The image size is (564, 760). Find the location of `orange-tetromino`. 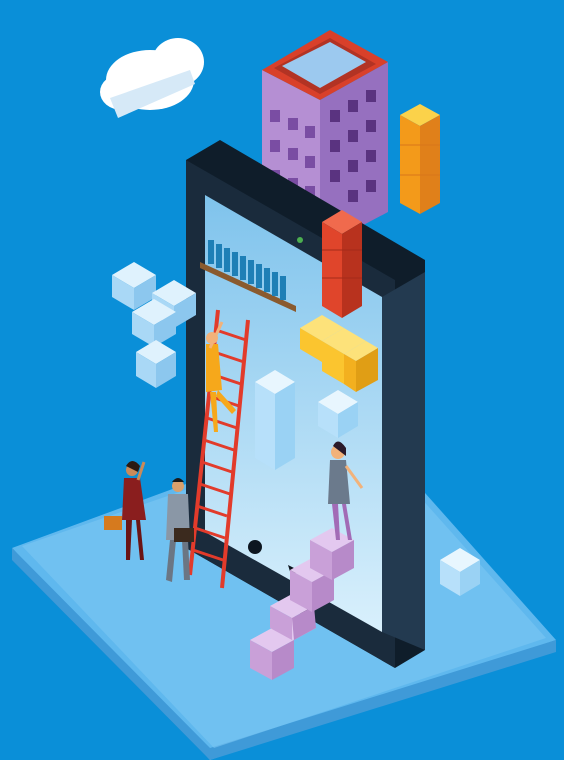

orange-tetromino is located at coordinates (420, 159).